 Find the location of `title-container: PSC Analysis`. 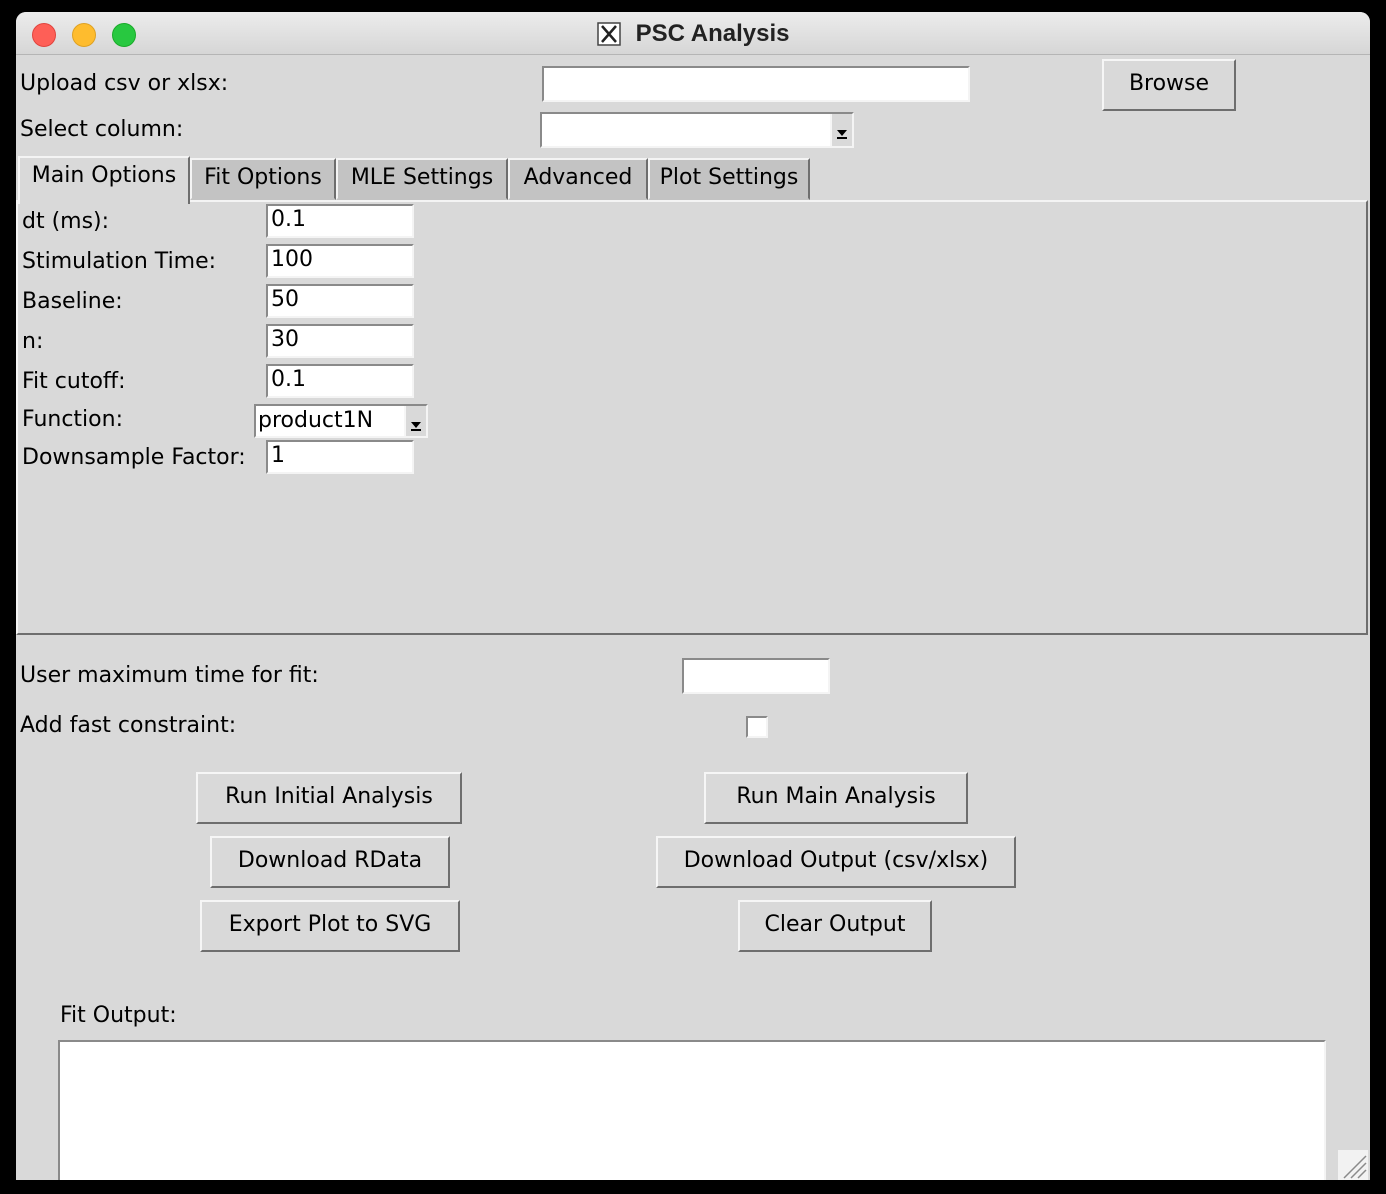

title-container: PSC Analysis is located at coordinates (693, 34).